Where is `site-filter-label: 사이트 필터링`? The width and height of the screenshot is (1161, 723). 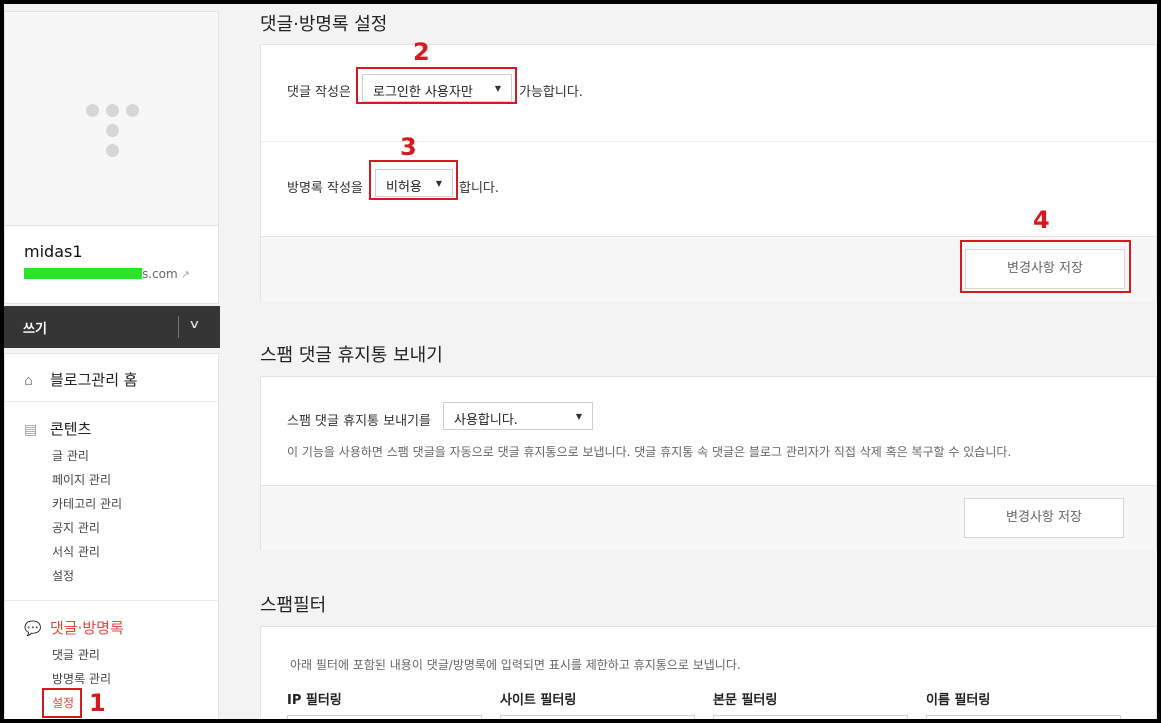
site-filter-label: 사이트 필터링 is located at coordinates (538, 700).